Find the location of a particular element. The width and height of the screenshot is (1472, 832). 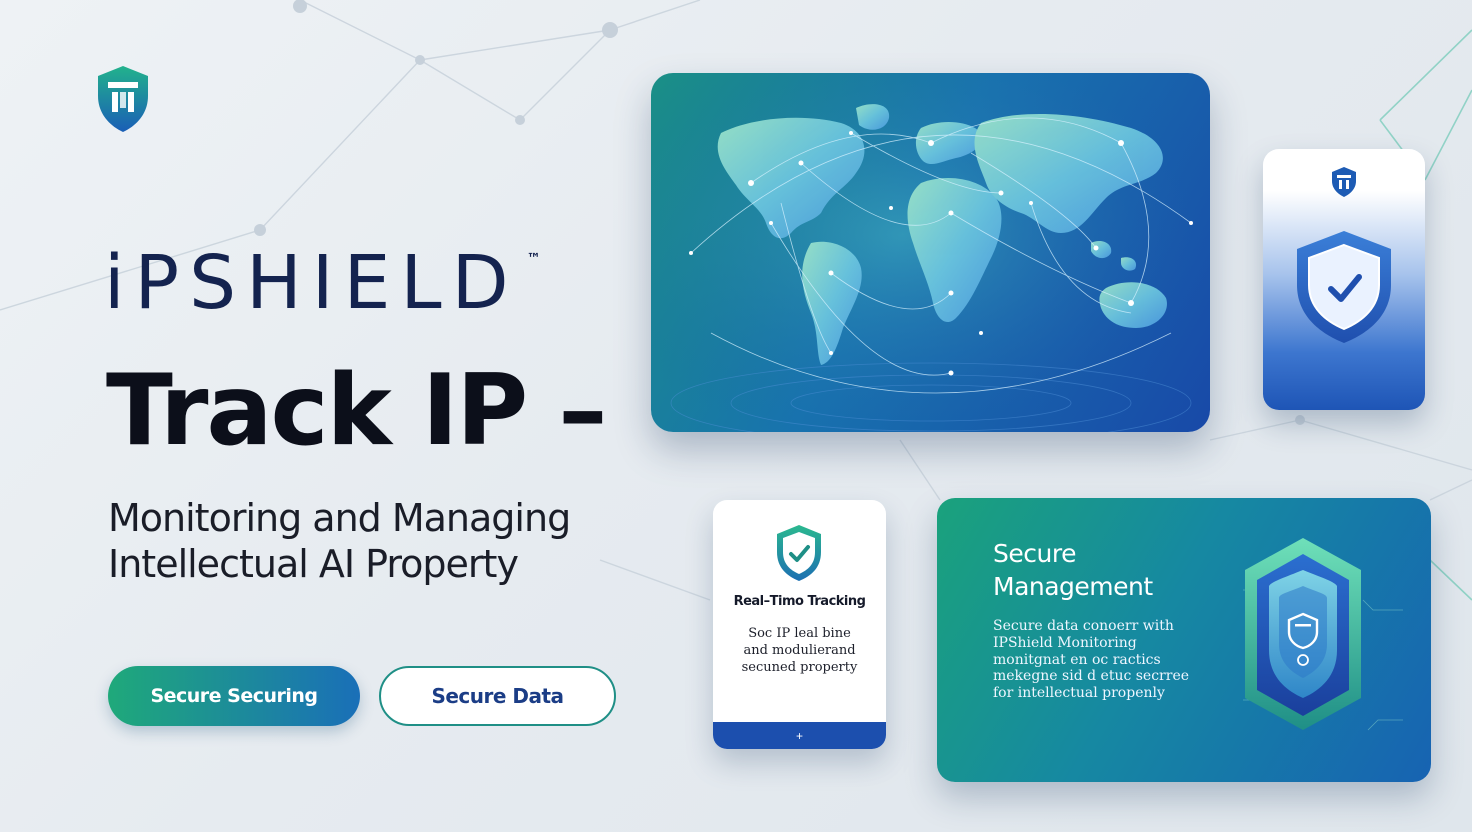

tracking-card-footer: + is located at coordinates (799, 735).